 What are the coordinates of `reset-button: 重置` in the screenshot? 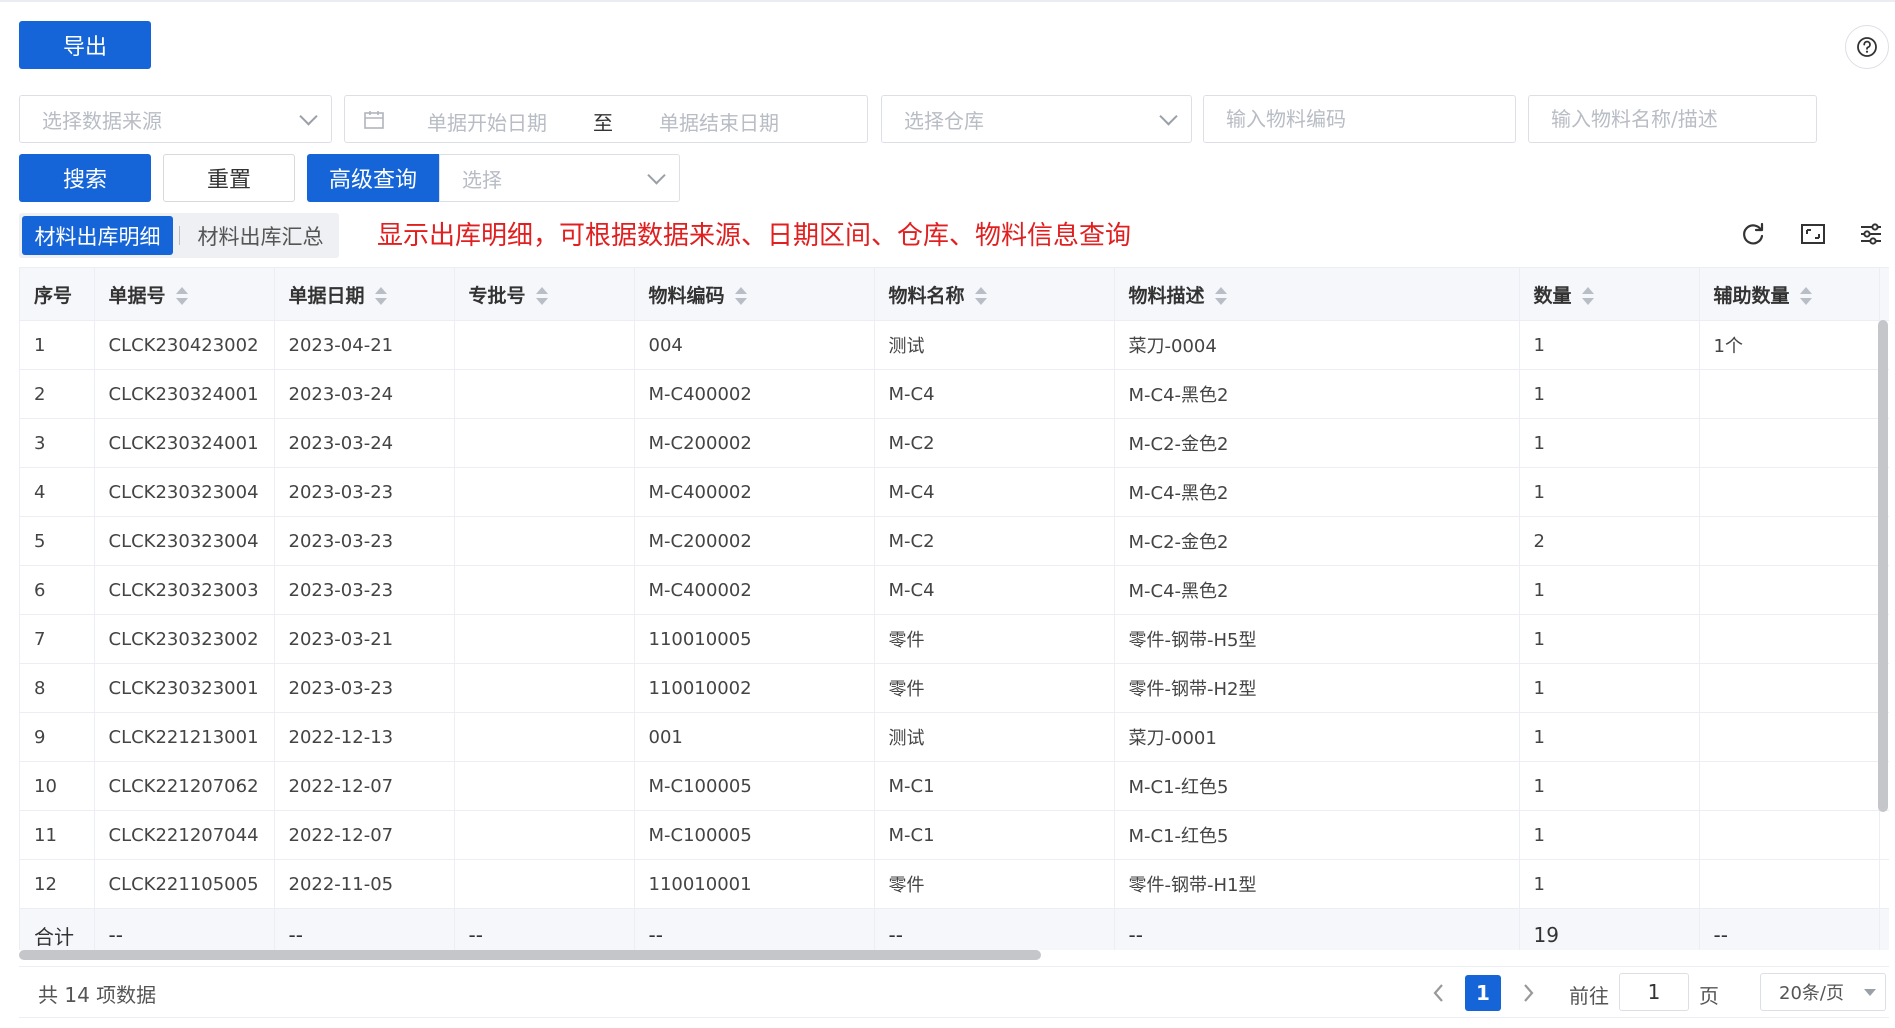 It's located at (229, 178).